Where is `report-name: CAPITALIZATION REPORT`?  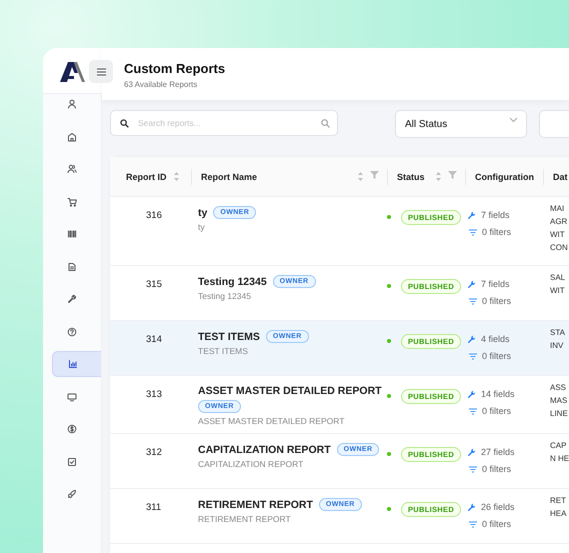
report-name: CAPITALIZATION REPORT is located at coordinates (264, 450).